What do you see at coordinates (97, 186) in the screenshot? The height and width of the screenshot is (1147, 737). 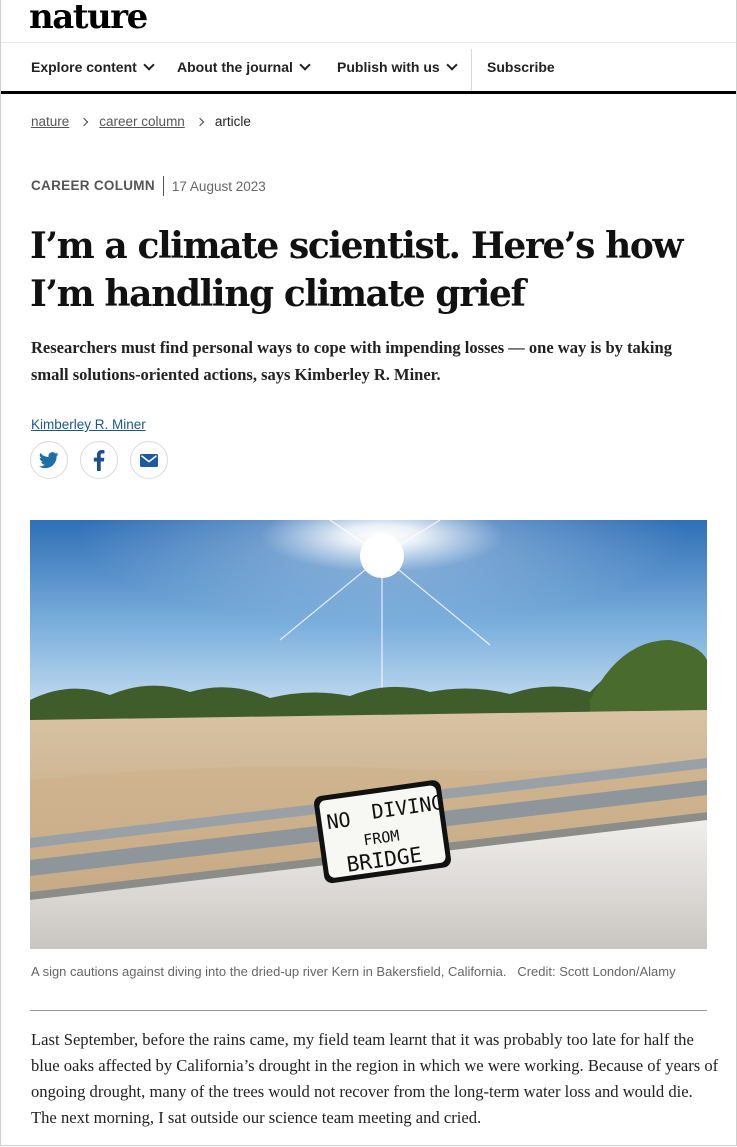 I see `article-type: CAREER COLUMN` at bounding box center [97, 186].